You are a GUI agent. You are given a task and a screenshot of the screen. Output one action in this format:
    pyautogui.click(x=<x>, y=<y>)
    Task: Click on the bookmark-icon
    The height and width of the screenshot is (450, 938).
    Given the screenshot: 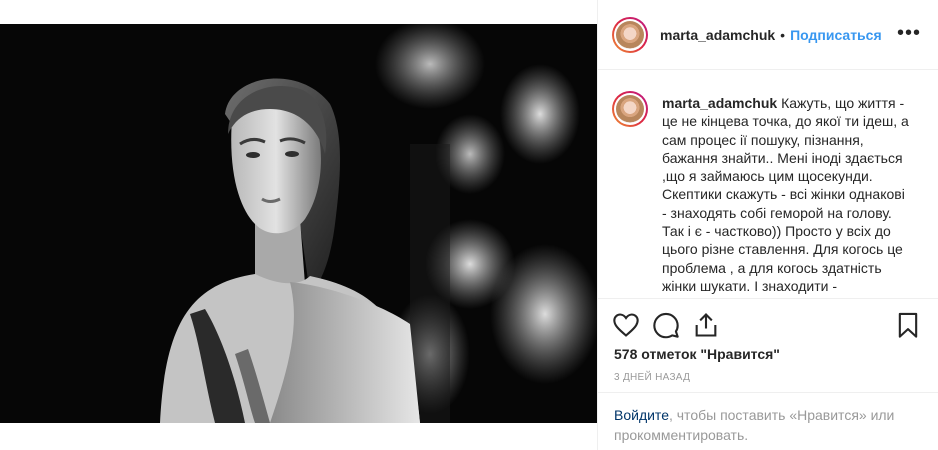 What is the action you would take?
    pyautogui.click(x=908, y=325)
    